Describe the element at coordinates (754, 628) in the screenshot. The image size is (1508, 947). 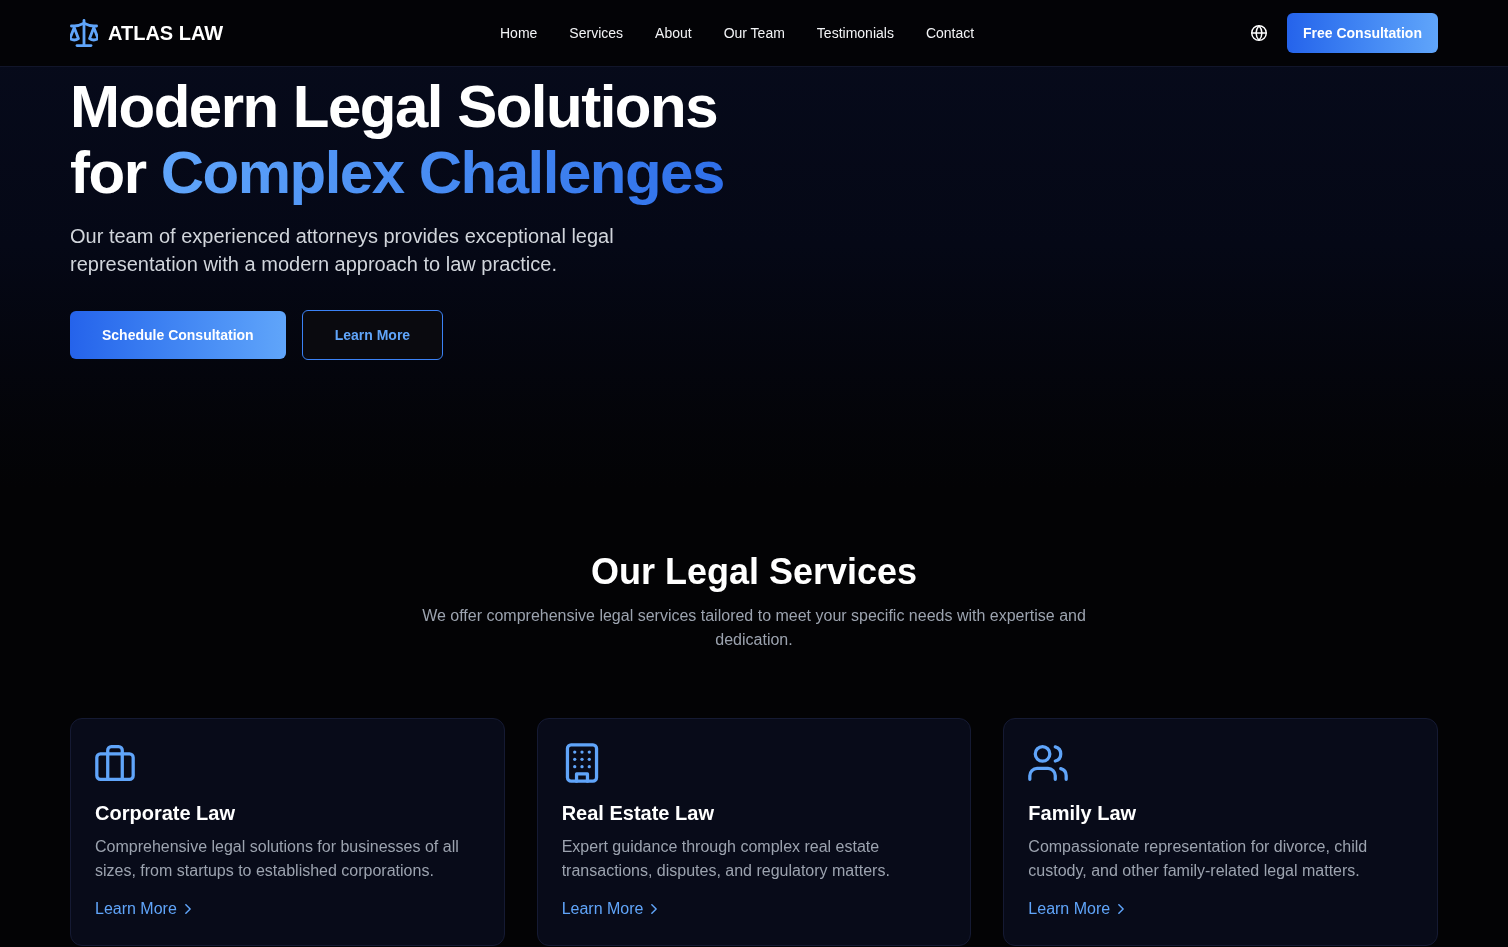
I see `section-subtitle: We offer comprehensive legal services tailored to meet your specific needs with expertise and dedication.` at that location.